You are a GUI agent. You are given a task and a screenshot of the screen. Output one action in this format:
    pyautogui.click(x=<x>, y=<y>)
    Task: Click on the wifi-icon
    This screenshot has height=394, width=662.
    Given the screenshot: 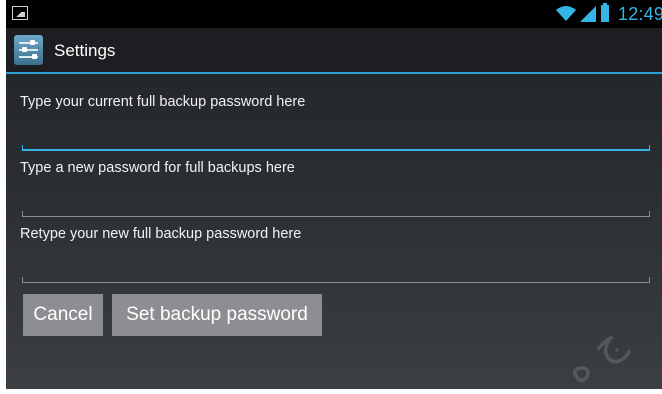 What is the action you would take?
    pyautogui.click(x=566, y=13)
    